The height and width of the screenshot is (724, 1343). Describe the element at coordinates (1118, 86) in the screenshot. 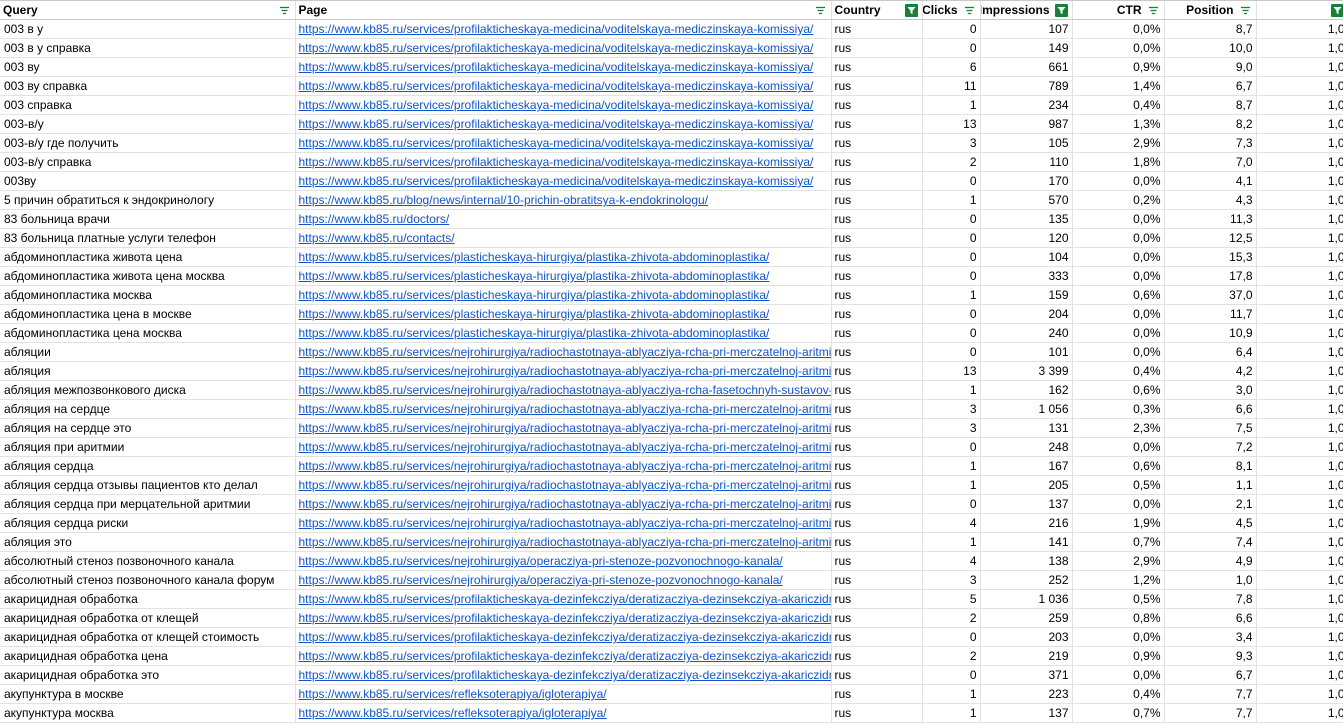

I see `cell-ctr: 1,4%` at that location.